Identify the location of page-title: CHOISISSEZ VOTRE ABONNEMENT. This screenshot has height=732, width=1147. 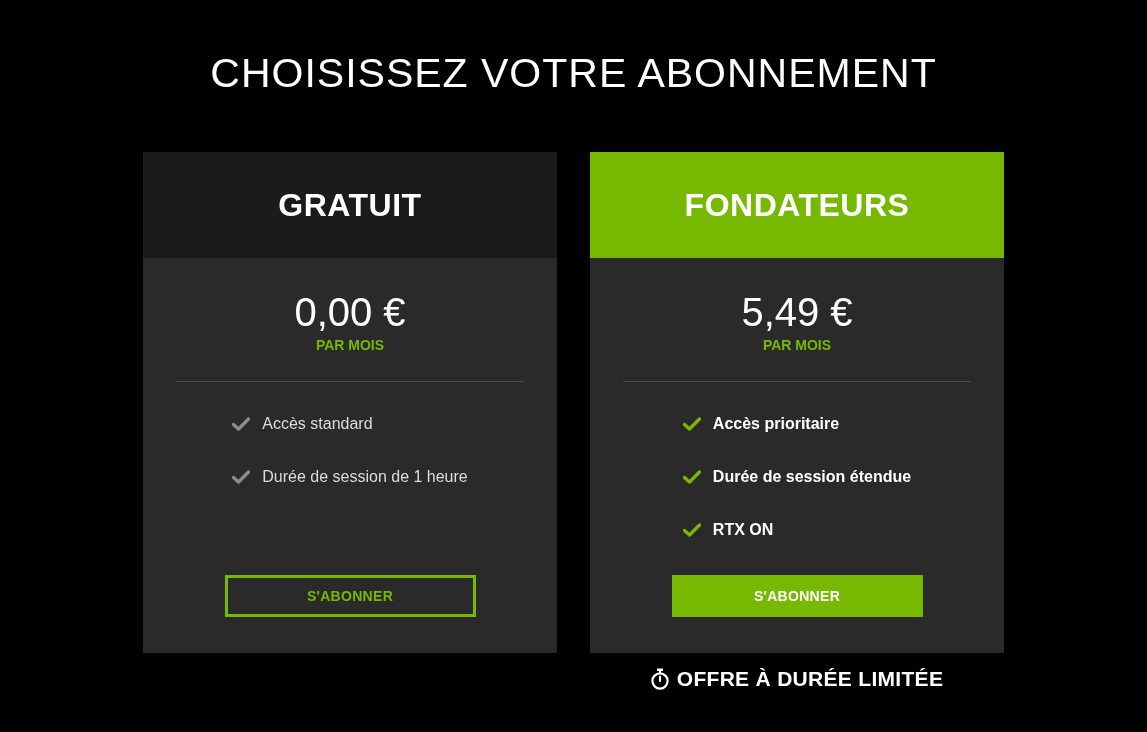
(573, 73).